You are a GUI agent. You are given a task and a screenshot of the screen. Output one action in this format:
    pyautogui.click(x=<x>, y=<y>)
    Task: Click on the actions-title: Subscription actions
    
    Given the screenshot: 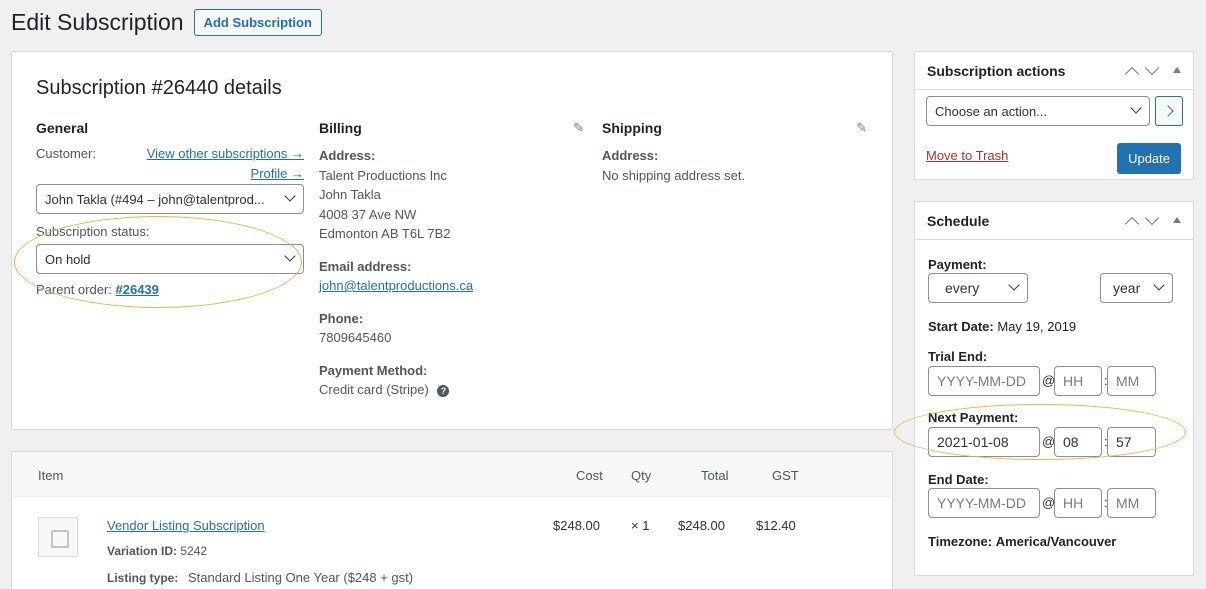 What is the action you would take?
    pyautogui.click(x=996, y=71)
    